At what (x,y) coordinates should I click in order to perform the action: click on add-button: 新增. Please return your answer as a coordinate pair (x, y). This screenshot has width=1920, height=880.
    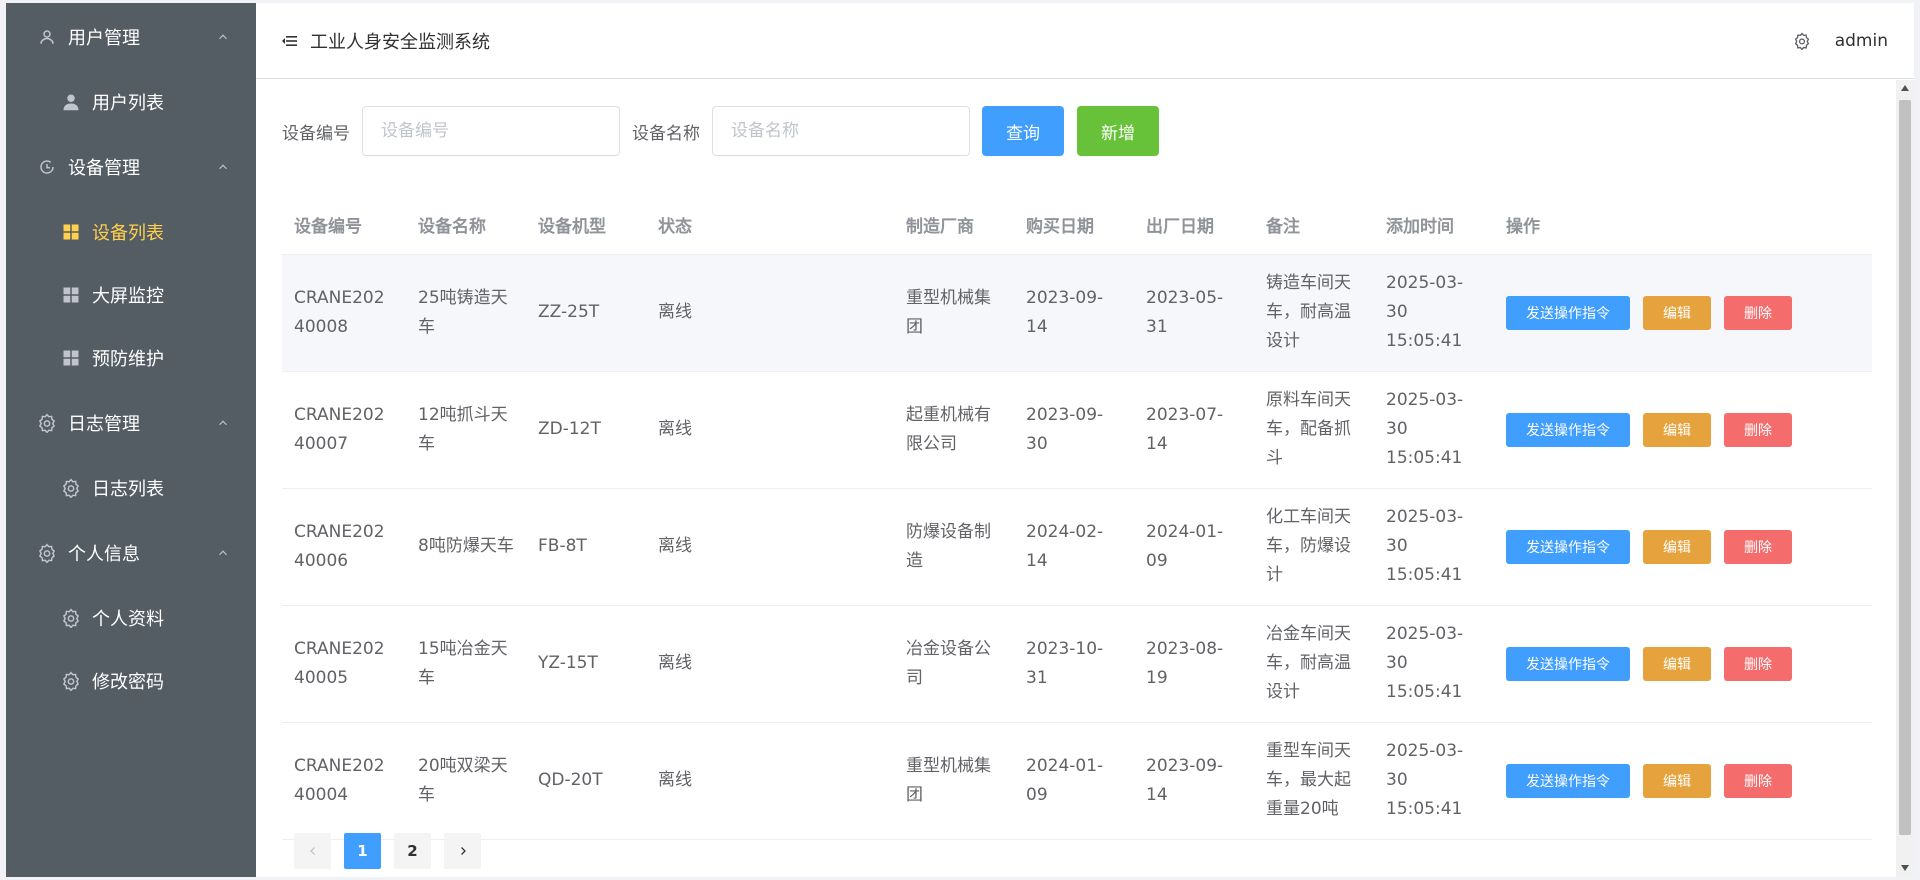
    Looking at the image, I should click on (1118, 131).